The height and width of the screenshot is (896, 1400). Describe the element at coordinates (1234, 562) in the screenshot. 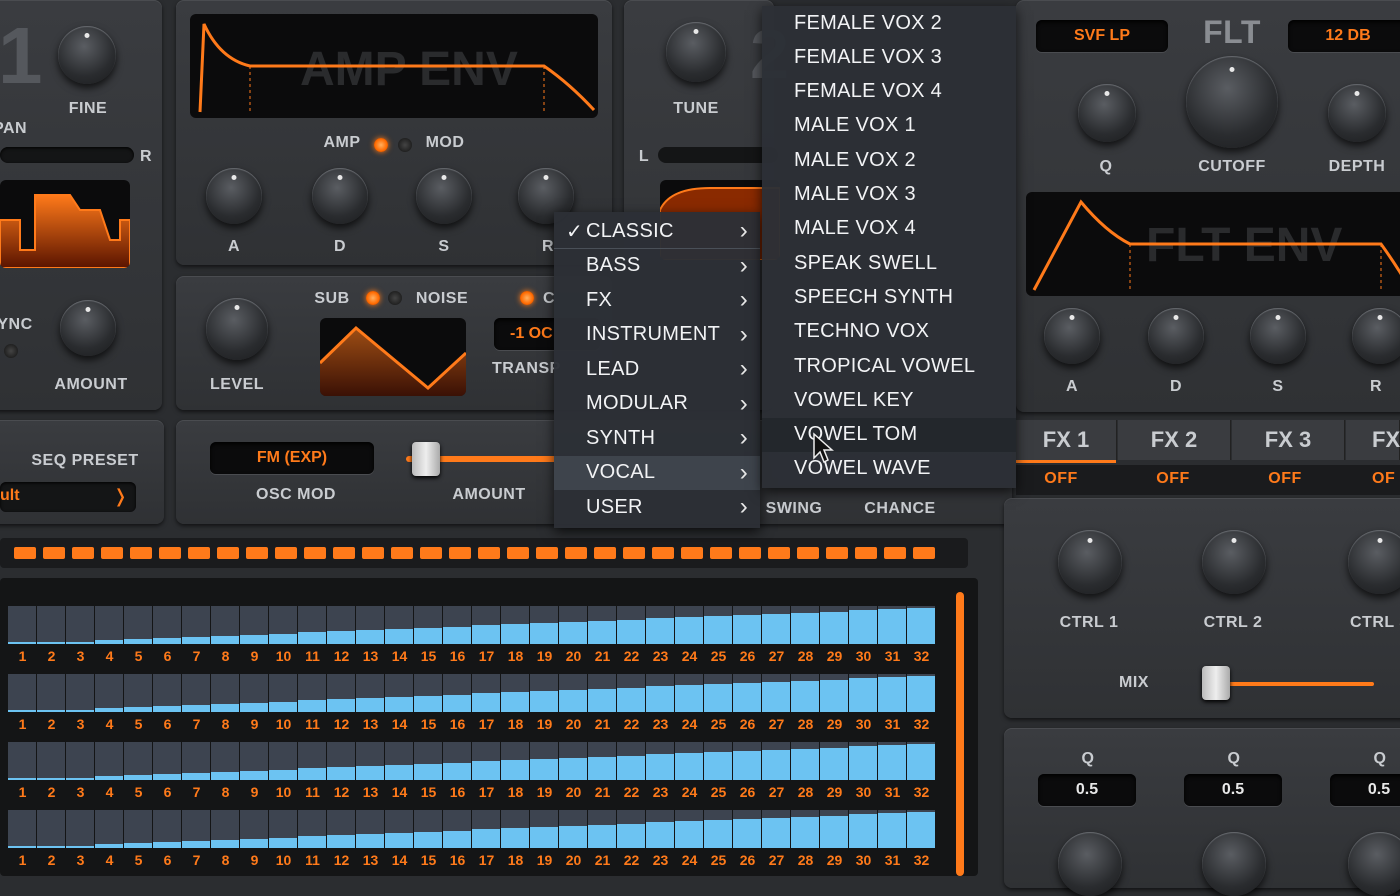

I see `ctrl2-knob` at that location.